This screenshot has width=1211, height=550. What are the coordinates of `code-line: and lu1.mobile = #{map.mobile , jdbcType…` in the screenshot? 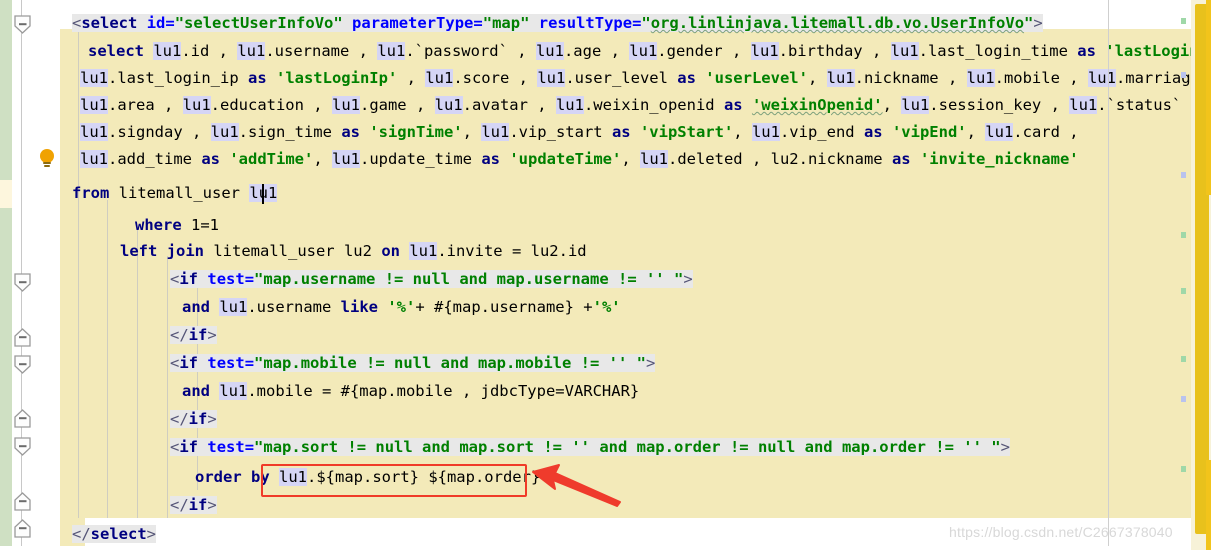 It's located at (410, 391).